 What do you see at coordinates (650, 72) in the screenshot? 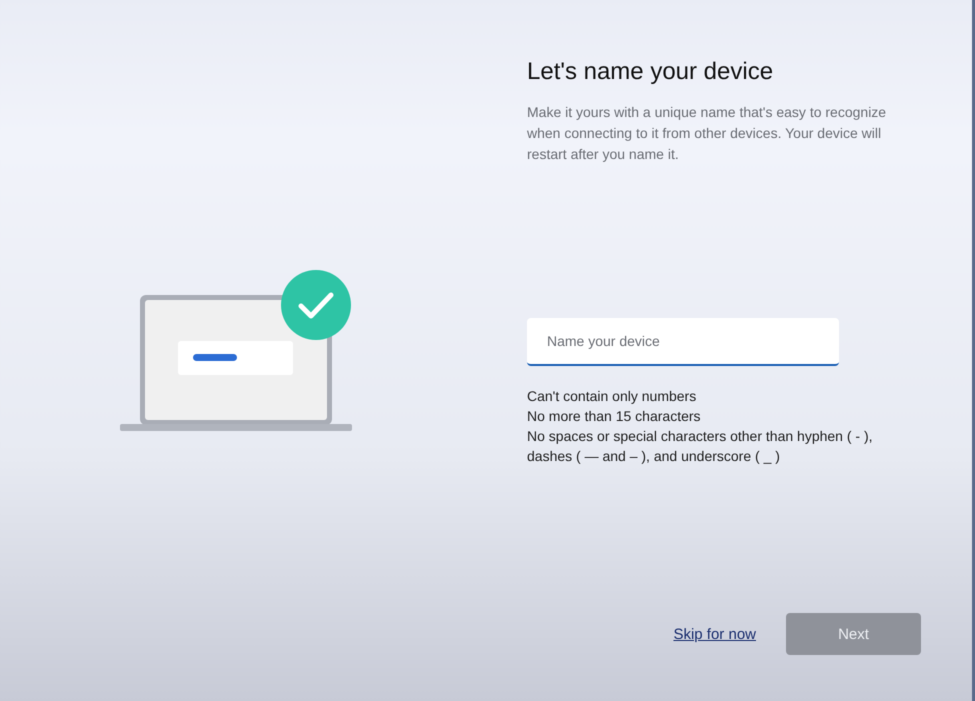
I see `page-title: Let's name your device` at bounding box center [650, 72].